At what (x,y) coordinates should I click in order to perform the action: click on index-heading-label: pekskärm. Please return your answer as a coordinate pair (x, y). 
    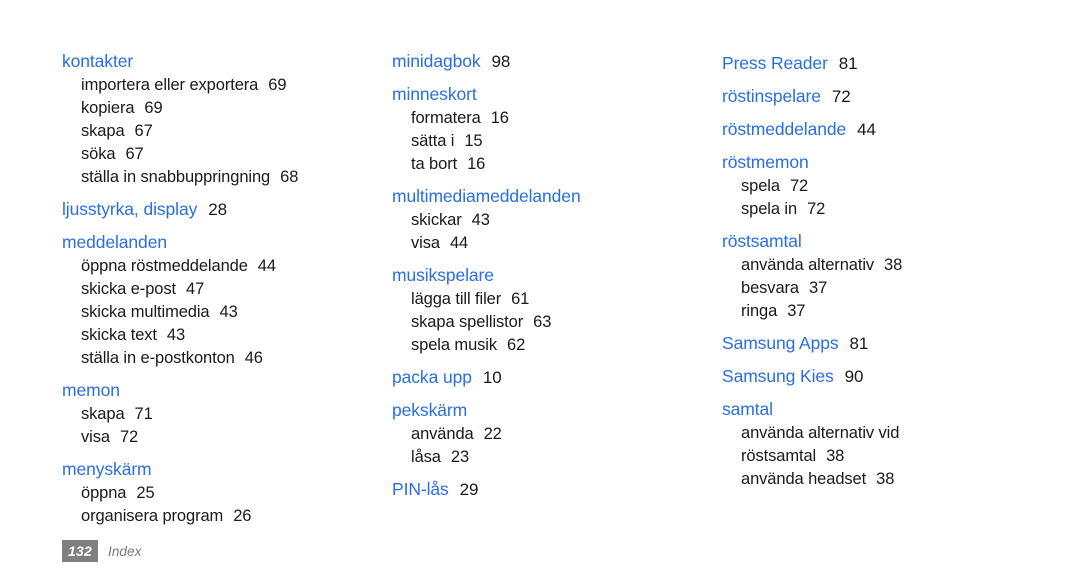
    Looking at the image, I should click on (430, 410).